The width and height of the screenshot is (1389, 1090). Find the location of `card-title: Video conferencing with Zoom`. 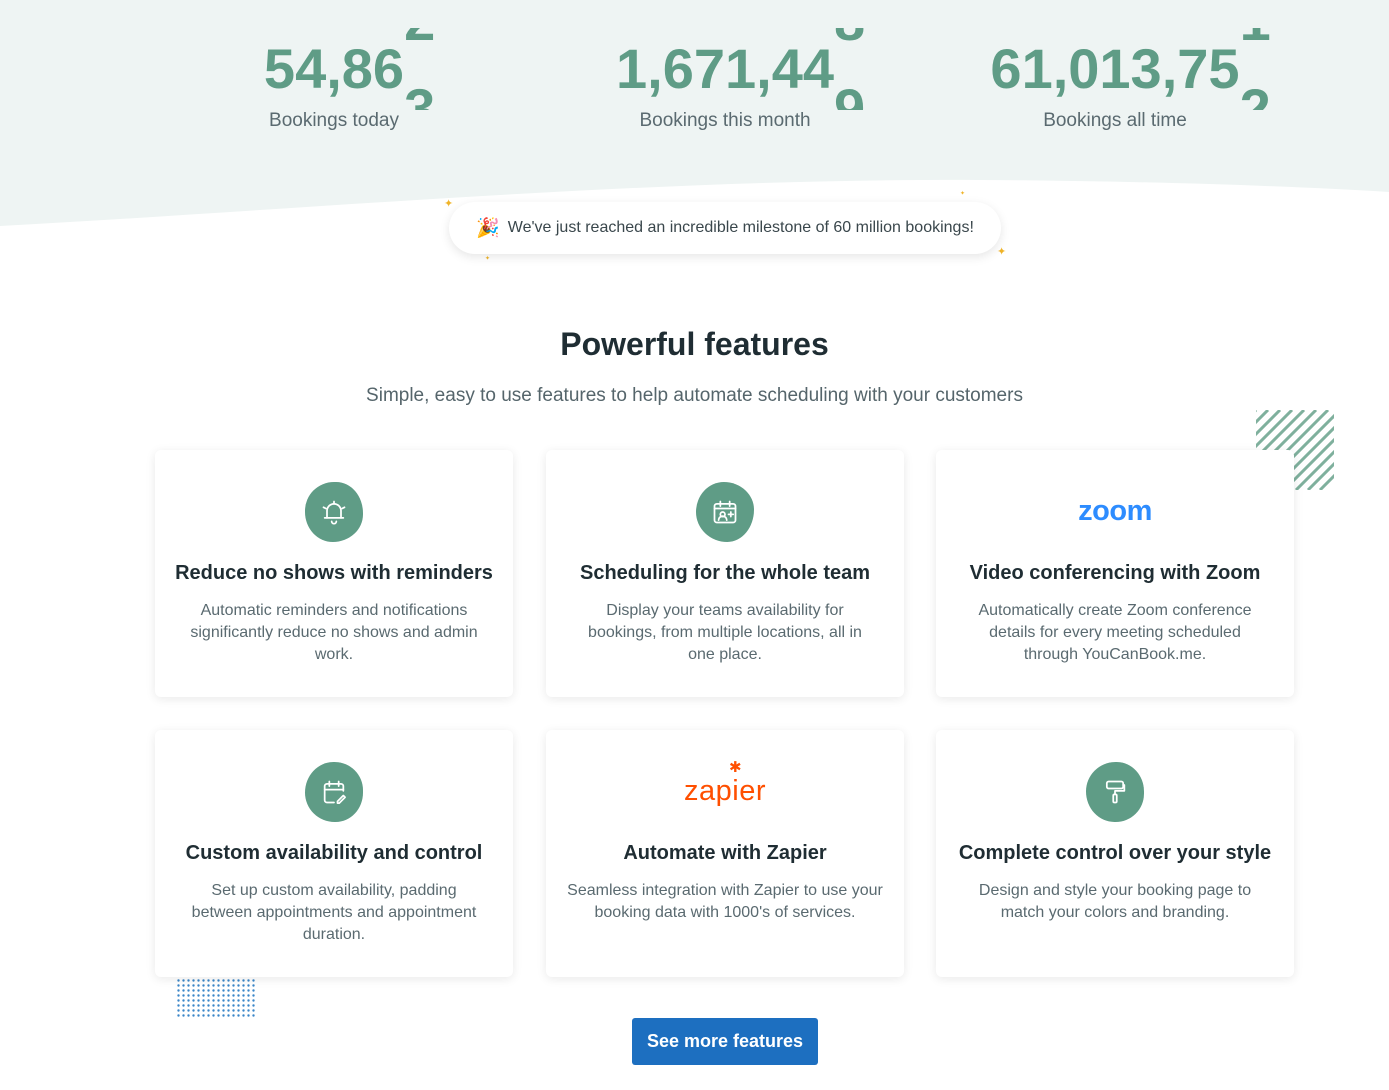

card-title: Video conferencing with Zoom is located at coordinates (1115, 573).